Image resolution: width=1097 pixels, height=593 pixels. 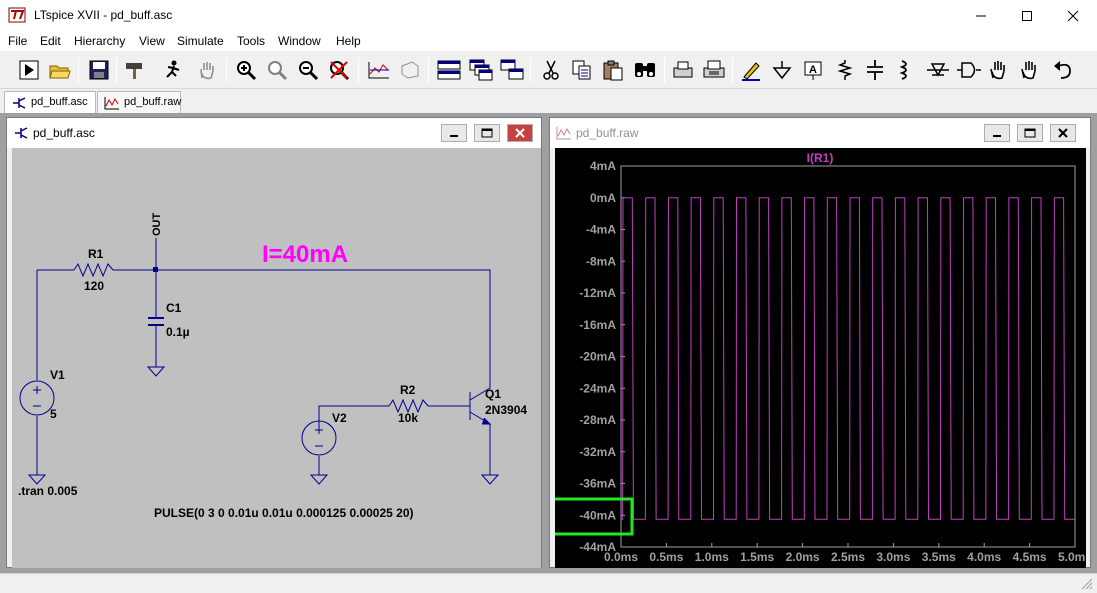 What do you see at coordinates (938, 70) in the screenshot?
I see `diode-icon` at bounding box center [938, 70].